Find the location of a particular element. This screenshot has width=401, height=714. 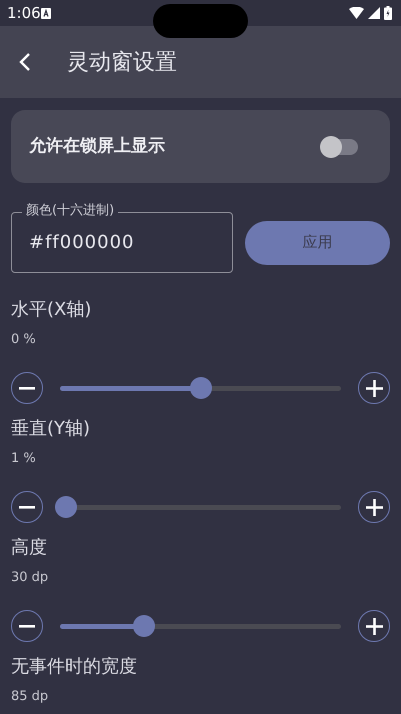

slider is located at coordinates (197, 507).